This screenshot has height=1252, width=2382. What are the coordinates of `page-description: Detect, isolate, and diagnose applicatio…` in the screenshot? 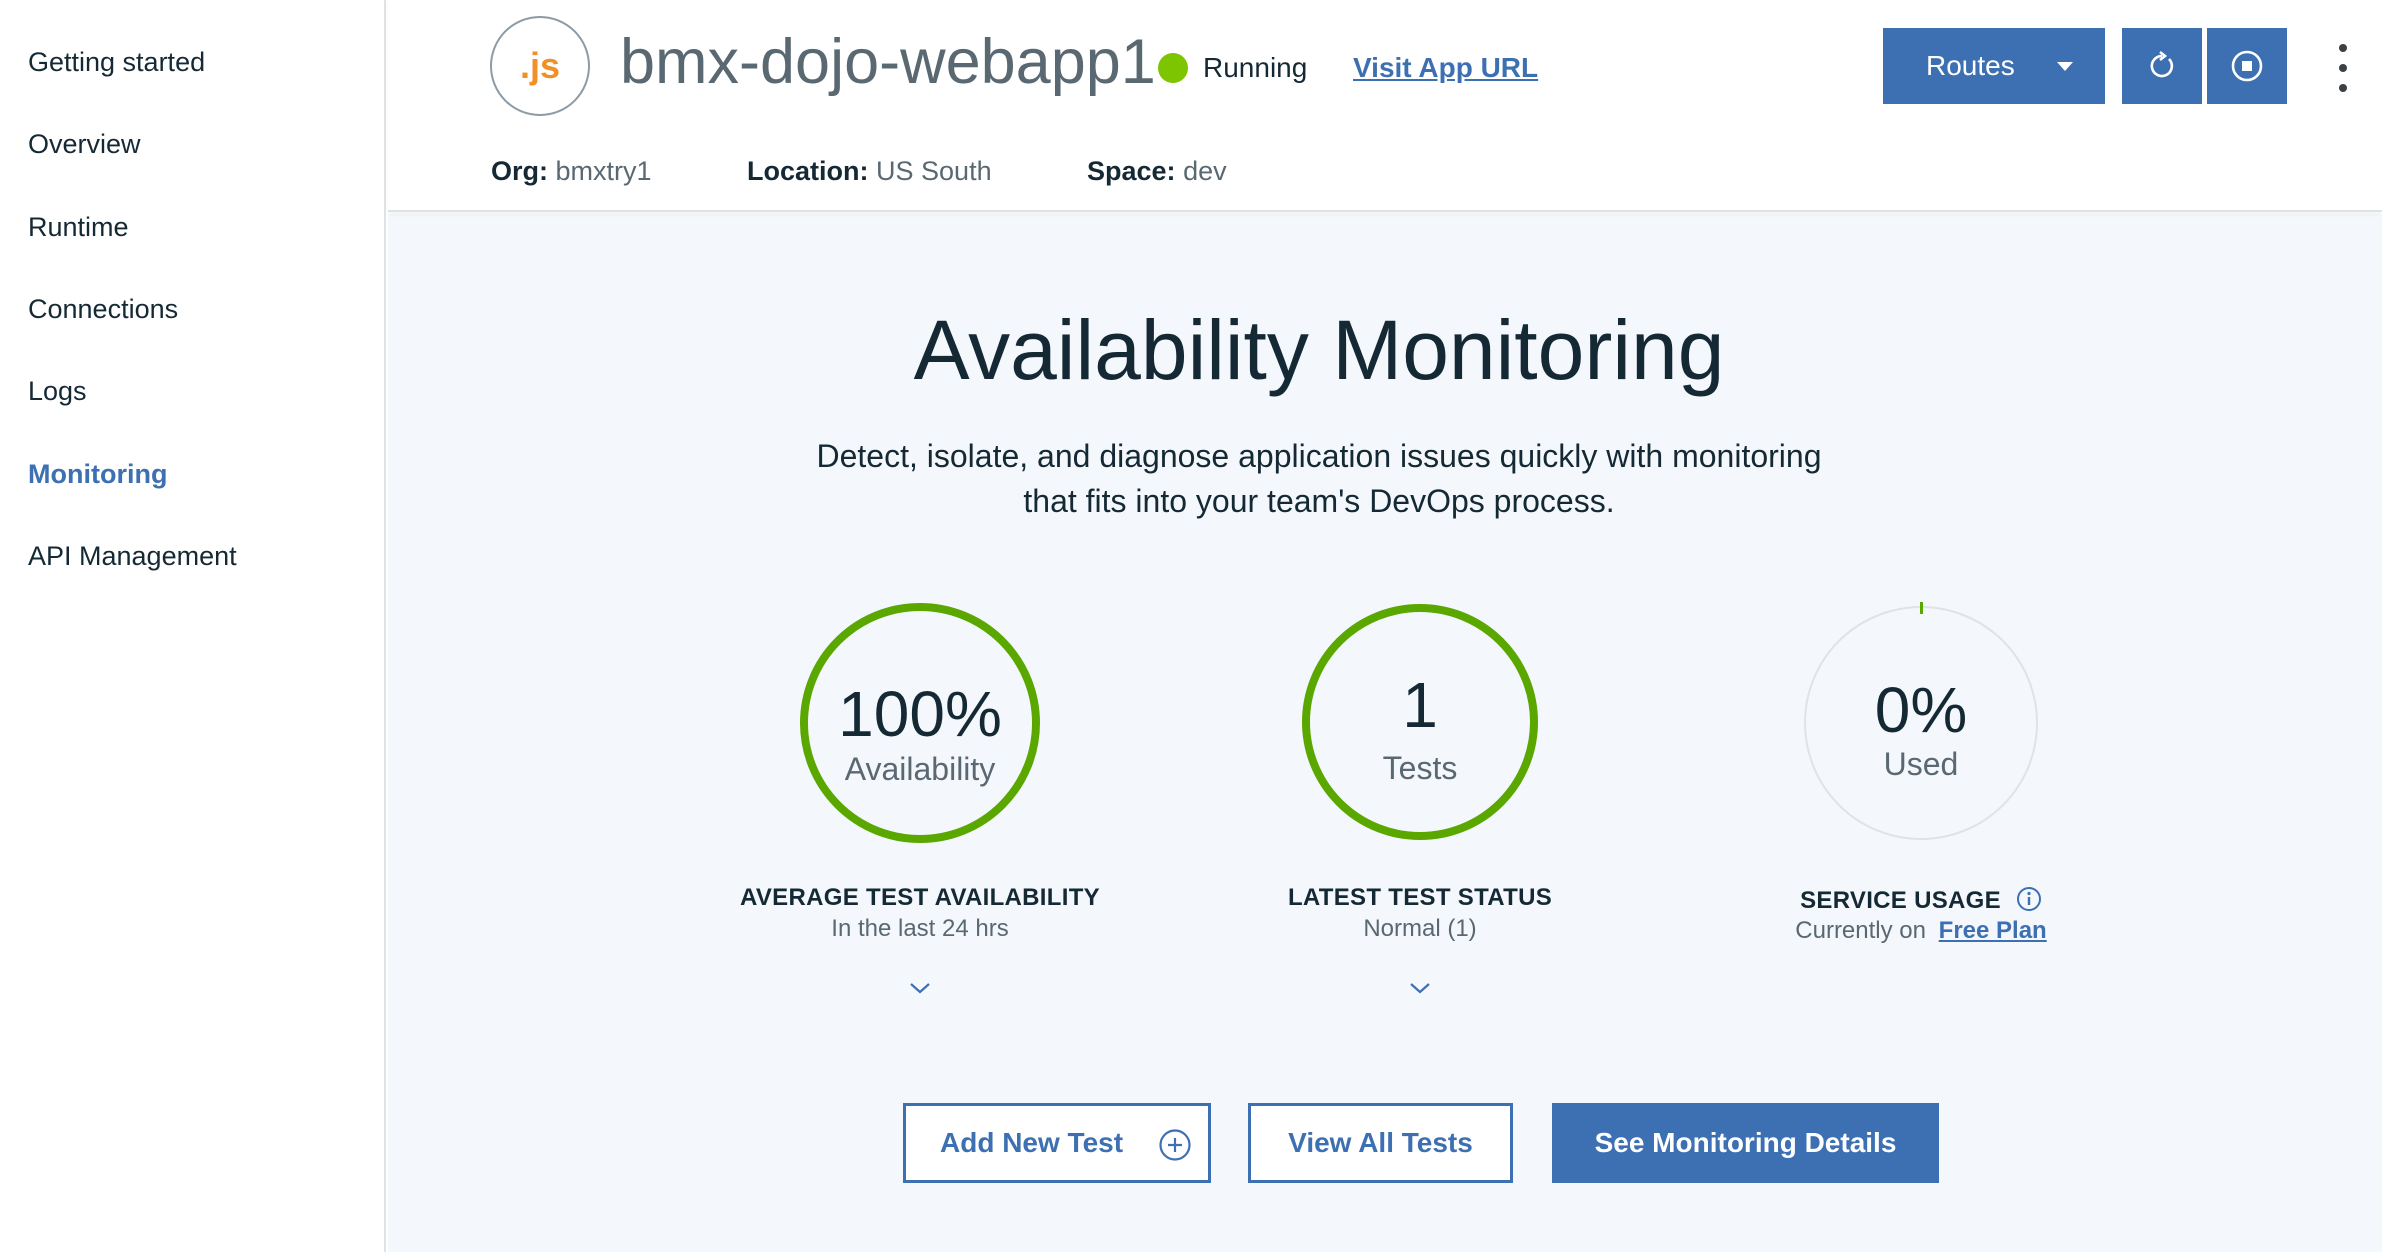 It's located at (1319, 479).